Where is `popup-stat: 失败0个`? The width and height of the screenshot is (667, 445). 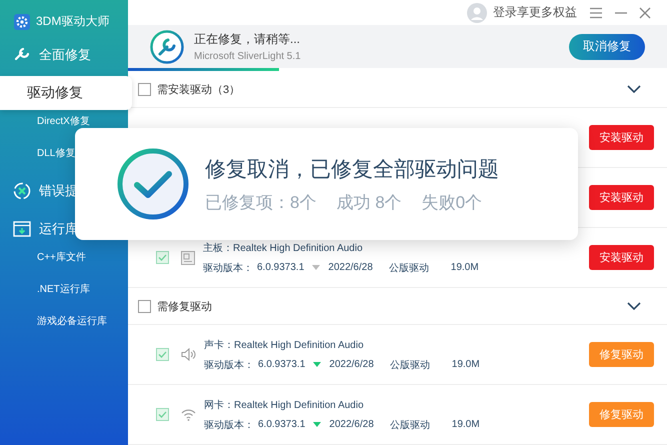 popup-stat: 失败0个 is located at coordinates (452, 203).